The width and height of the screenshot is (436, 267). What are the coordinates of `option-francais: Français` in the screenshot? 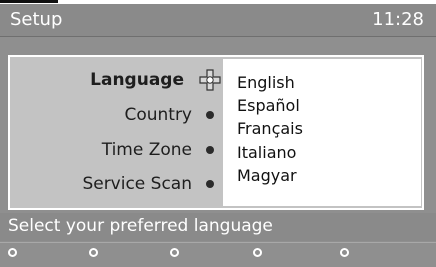 It's located at (270, 128).